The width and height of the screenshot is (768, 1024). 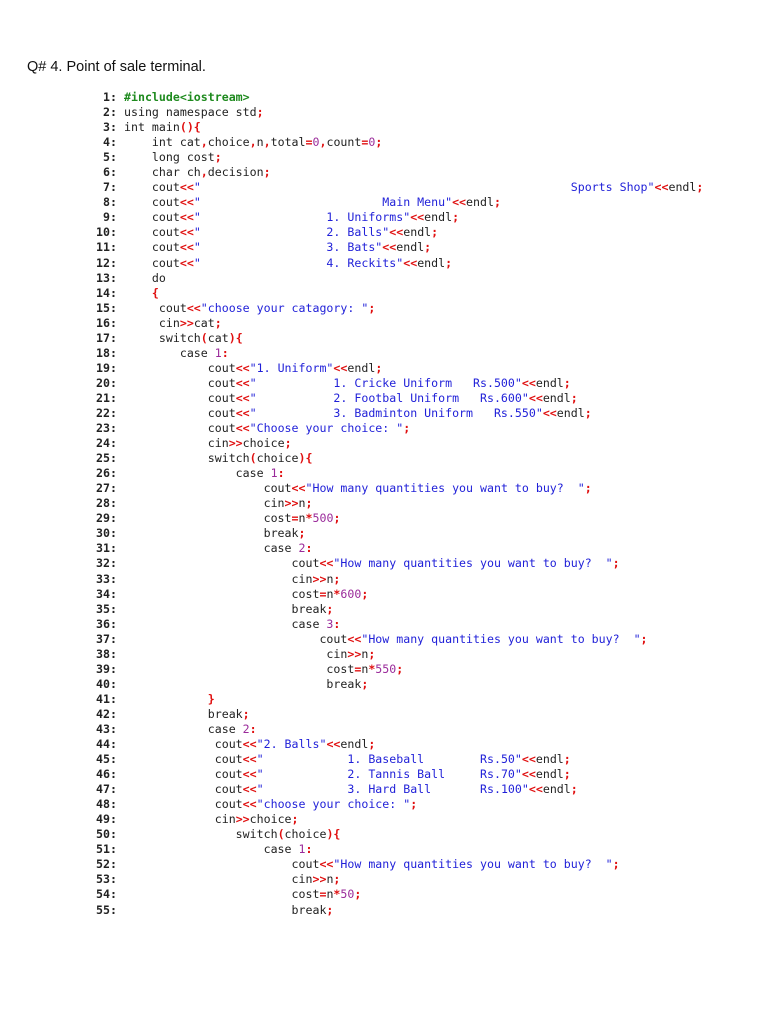 I want to click on code-line: 33: cin>>n;, so click(x=351, y=579).